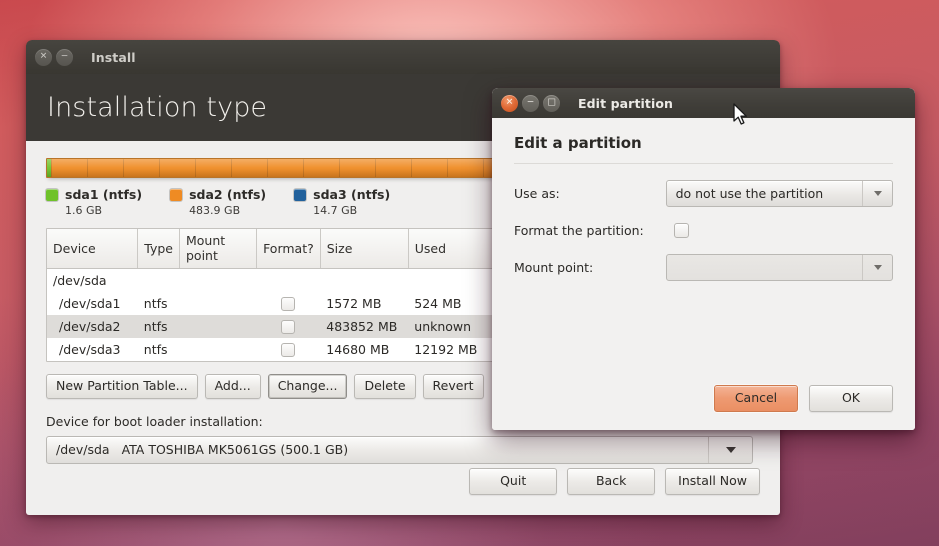 The width and height of the screenshot is (939, 546). Describe the element at coordinates (358, 349) in the screenshot. I see `cell-size: 14680 MB` at that location.